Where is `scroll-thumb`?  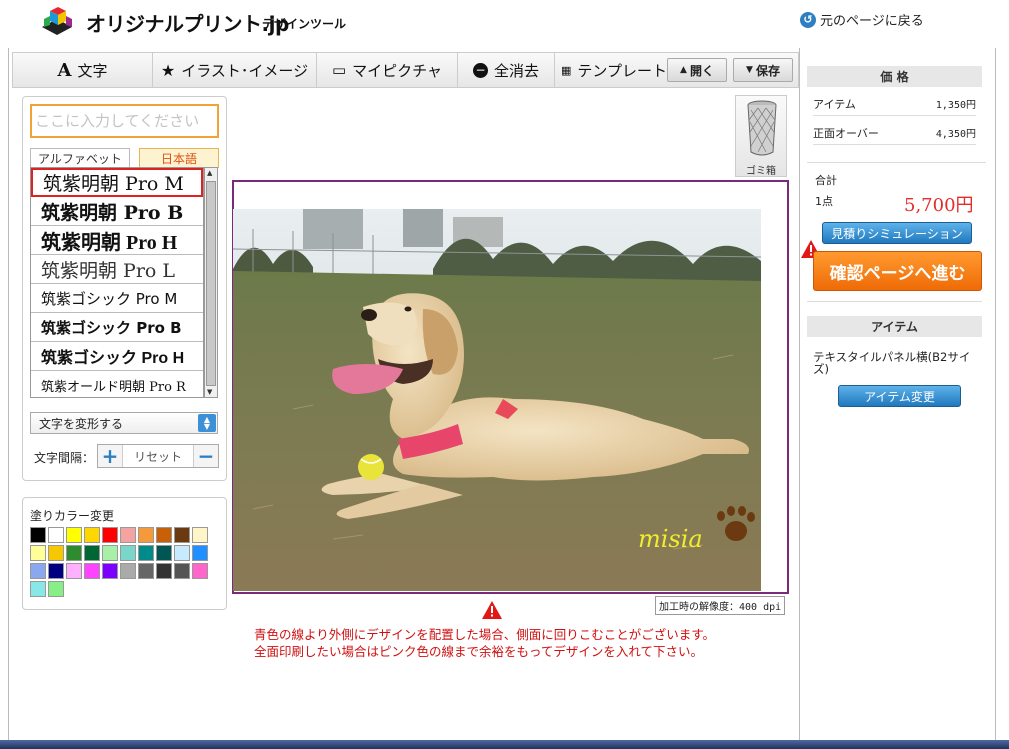 scroll-thumb is located at coordinates (211, 283).